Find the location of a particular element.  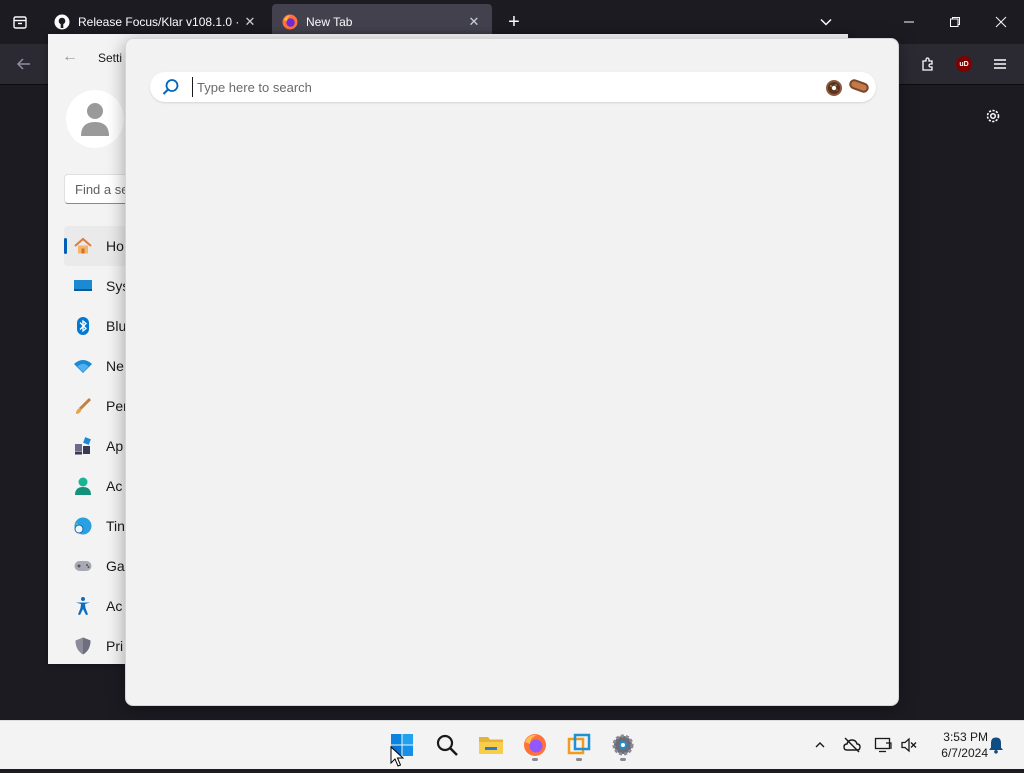

mouse-cursor-icon is located at coordinates (397, 756).